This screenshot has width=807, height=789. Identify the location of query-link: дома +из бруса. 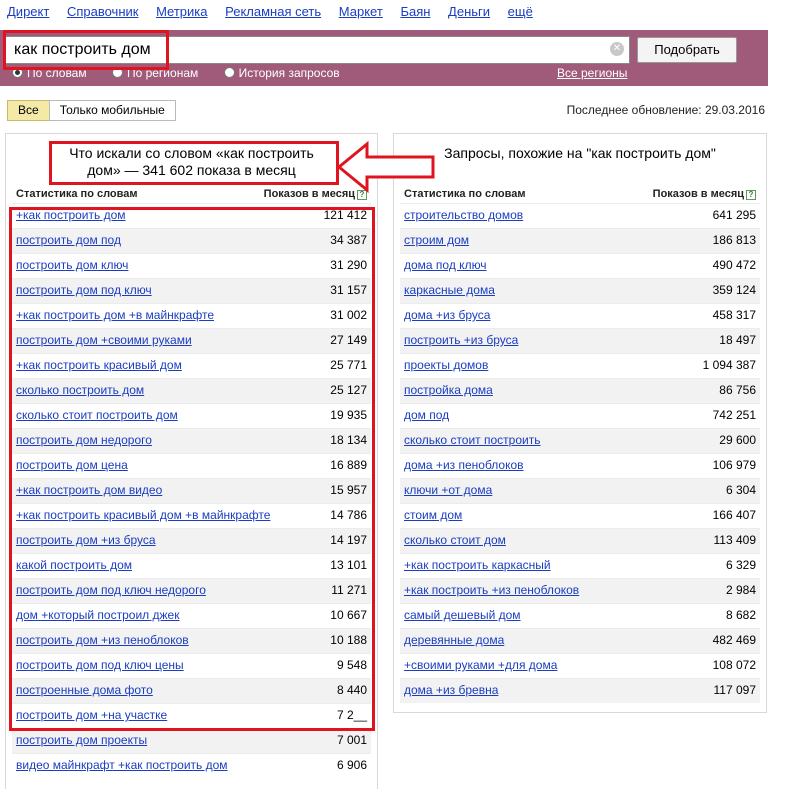
(447, 315).